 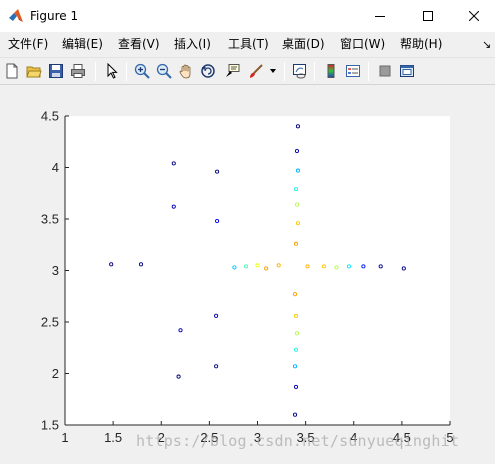 I want to click on select-arrow-icon, so click(x=112, y=71).